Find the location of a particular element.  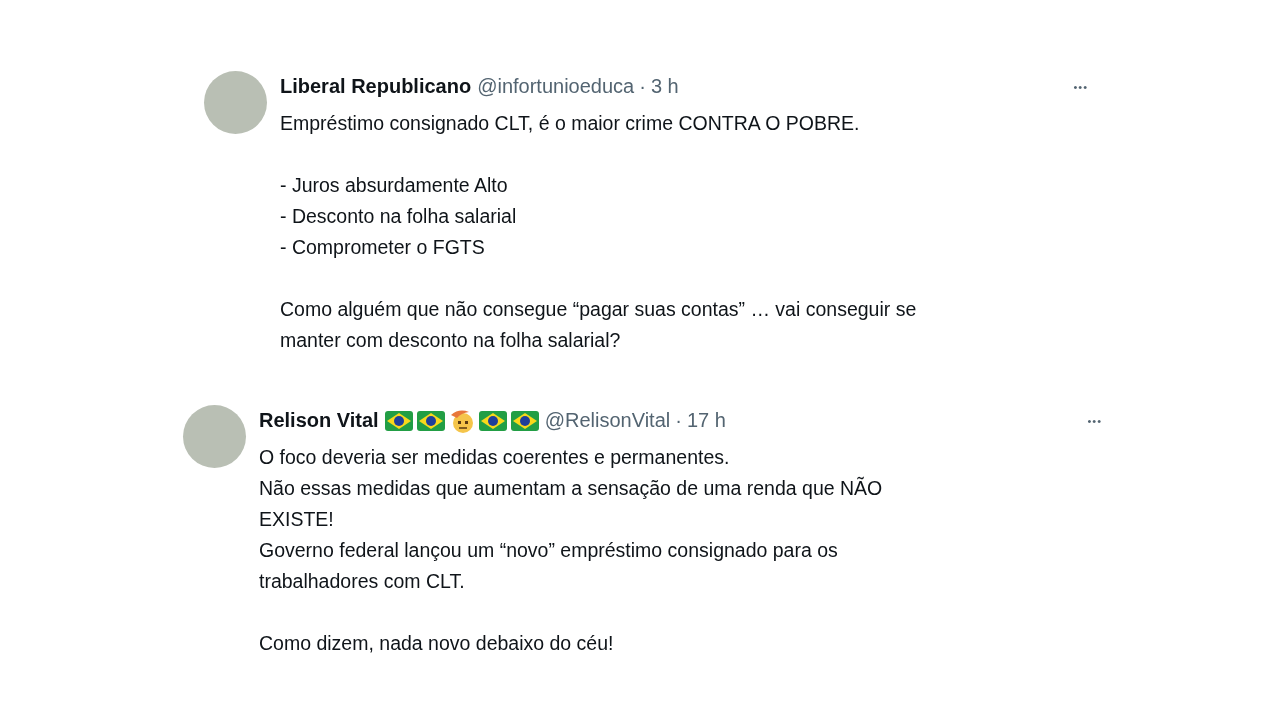

post-text: O foco deveria ser medidas coerentes e permanentes. Não essas medidas que aumentam a sensação de uma renda que NÃO EXISTE! Governo federal lançou um “novo” empréstimo consignado para os trabalhadores com CLT. Como dizem, nada novo debaixo do céu! is located at coordinates (571, 550).